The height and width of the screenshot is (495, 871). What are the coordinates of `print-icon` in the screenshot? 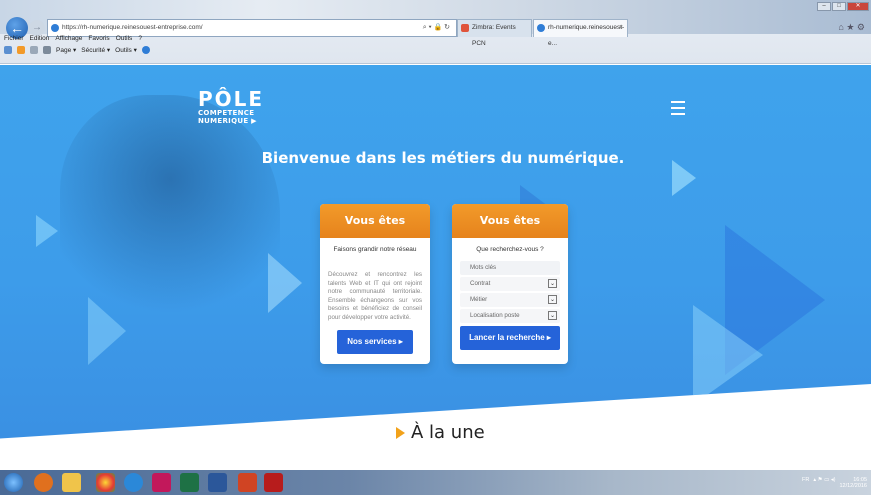 It's located at (47, 50).